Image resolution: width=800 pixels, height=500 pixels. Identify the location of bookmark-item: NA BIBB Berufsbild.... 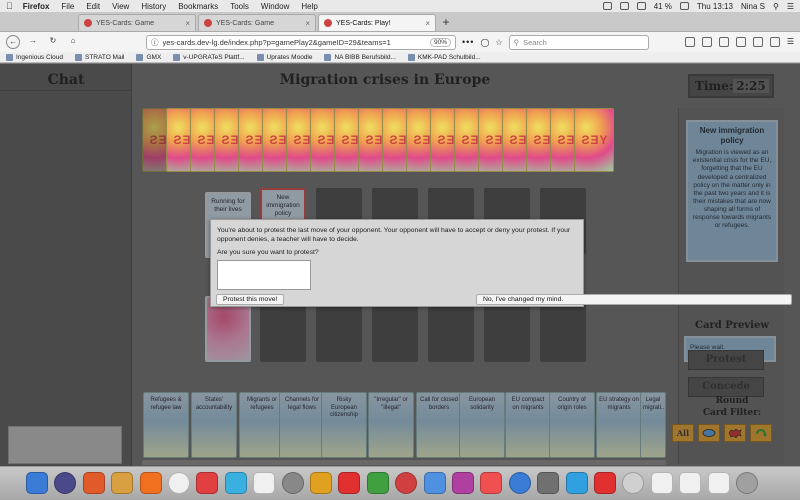
(360, 57).